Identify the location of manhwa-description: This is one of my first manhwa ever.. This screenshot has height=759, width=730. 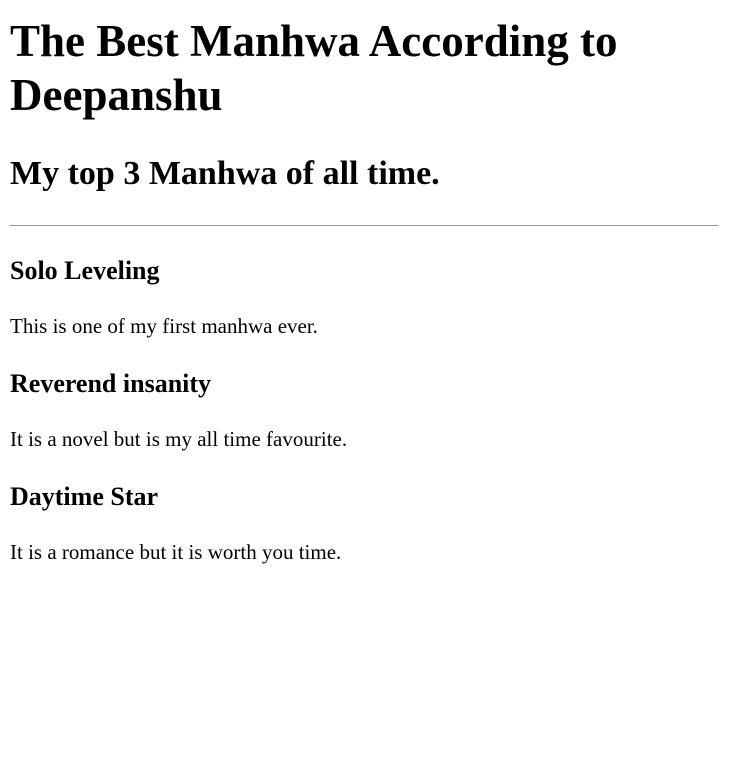
(164, 326).